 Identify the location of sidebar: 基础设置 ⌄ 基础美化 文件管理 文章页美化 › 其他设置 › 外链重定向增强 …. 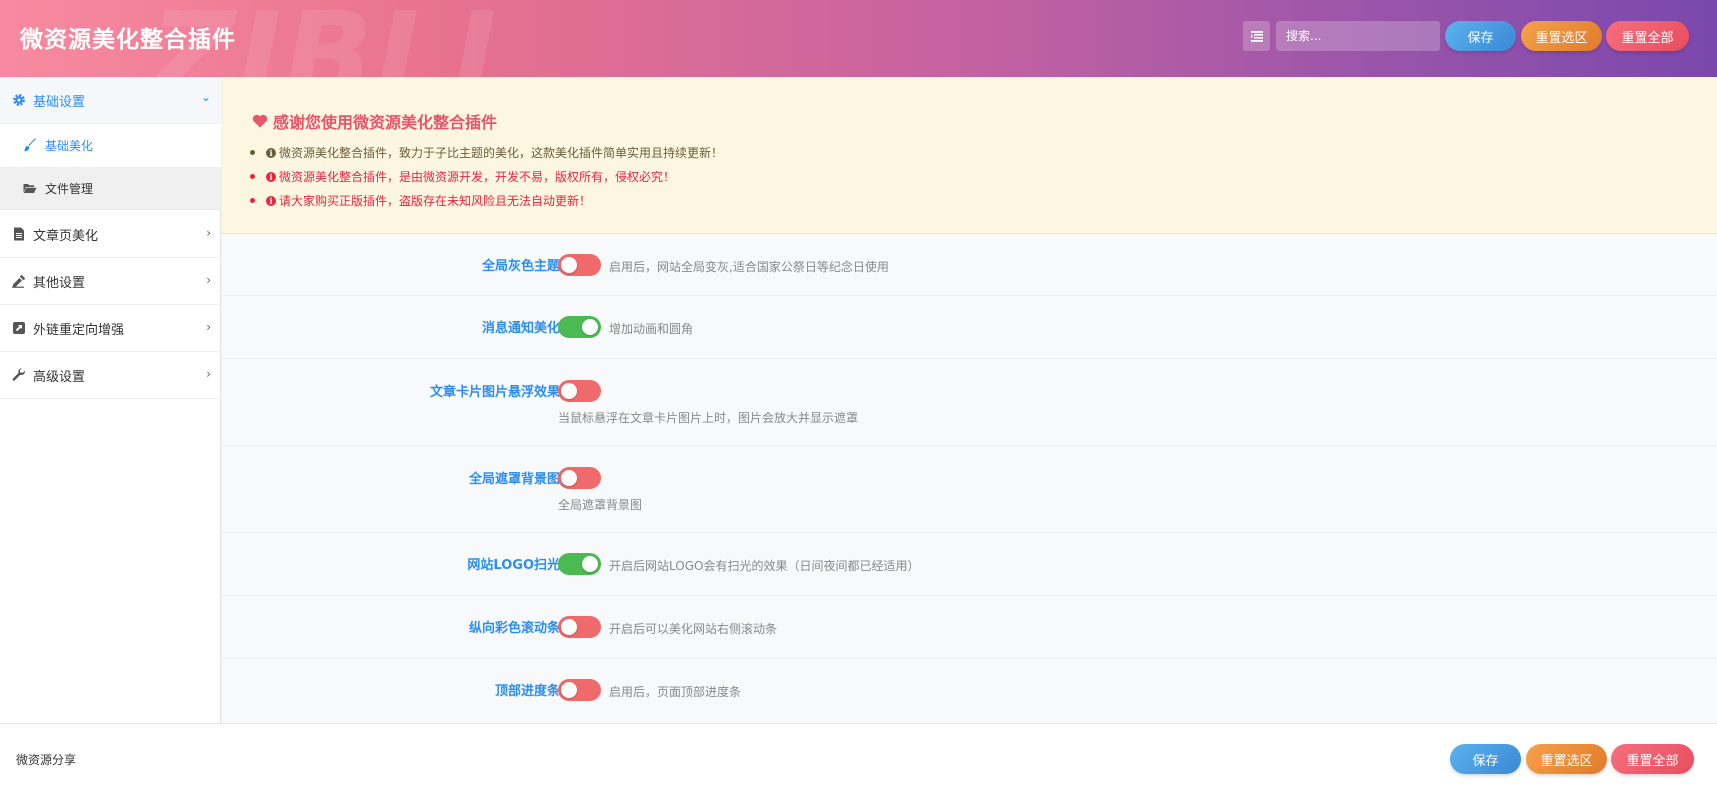
(110, 400).